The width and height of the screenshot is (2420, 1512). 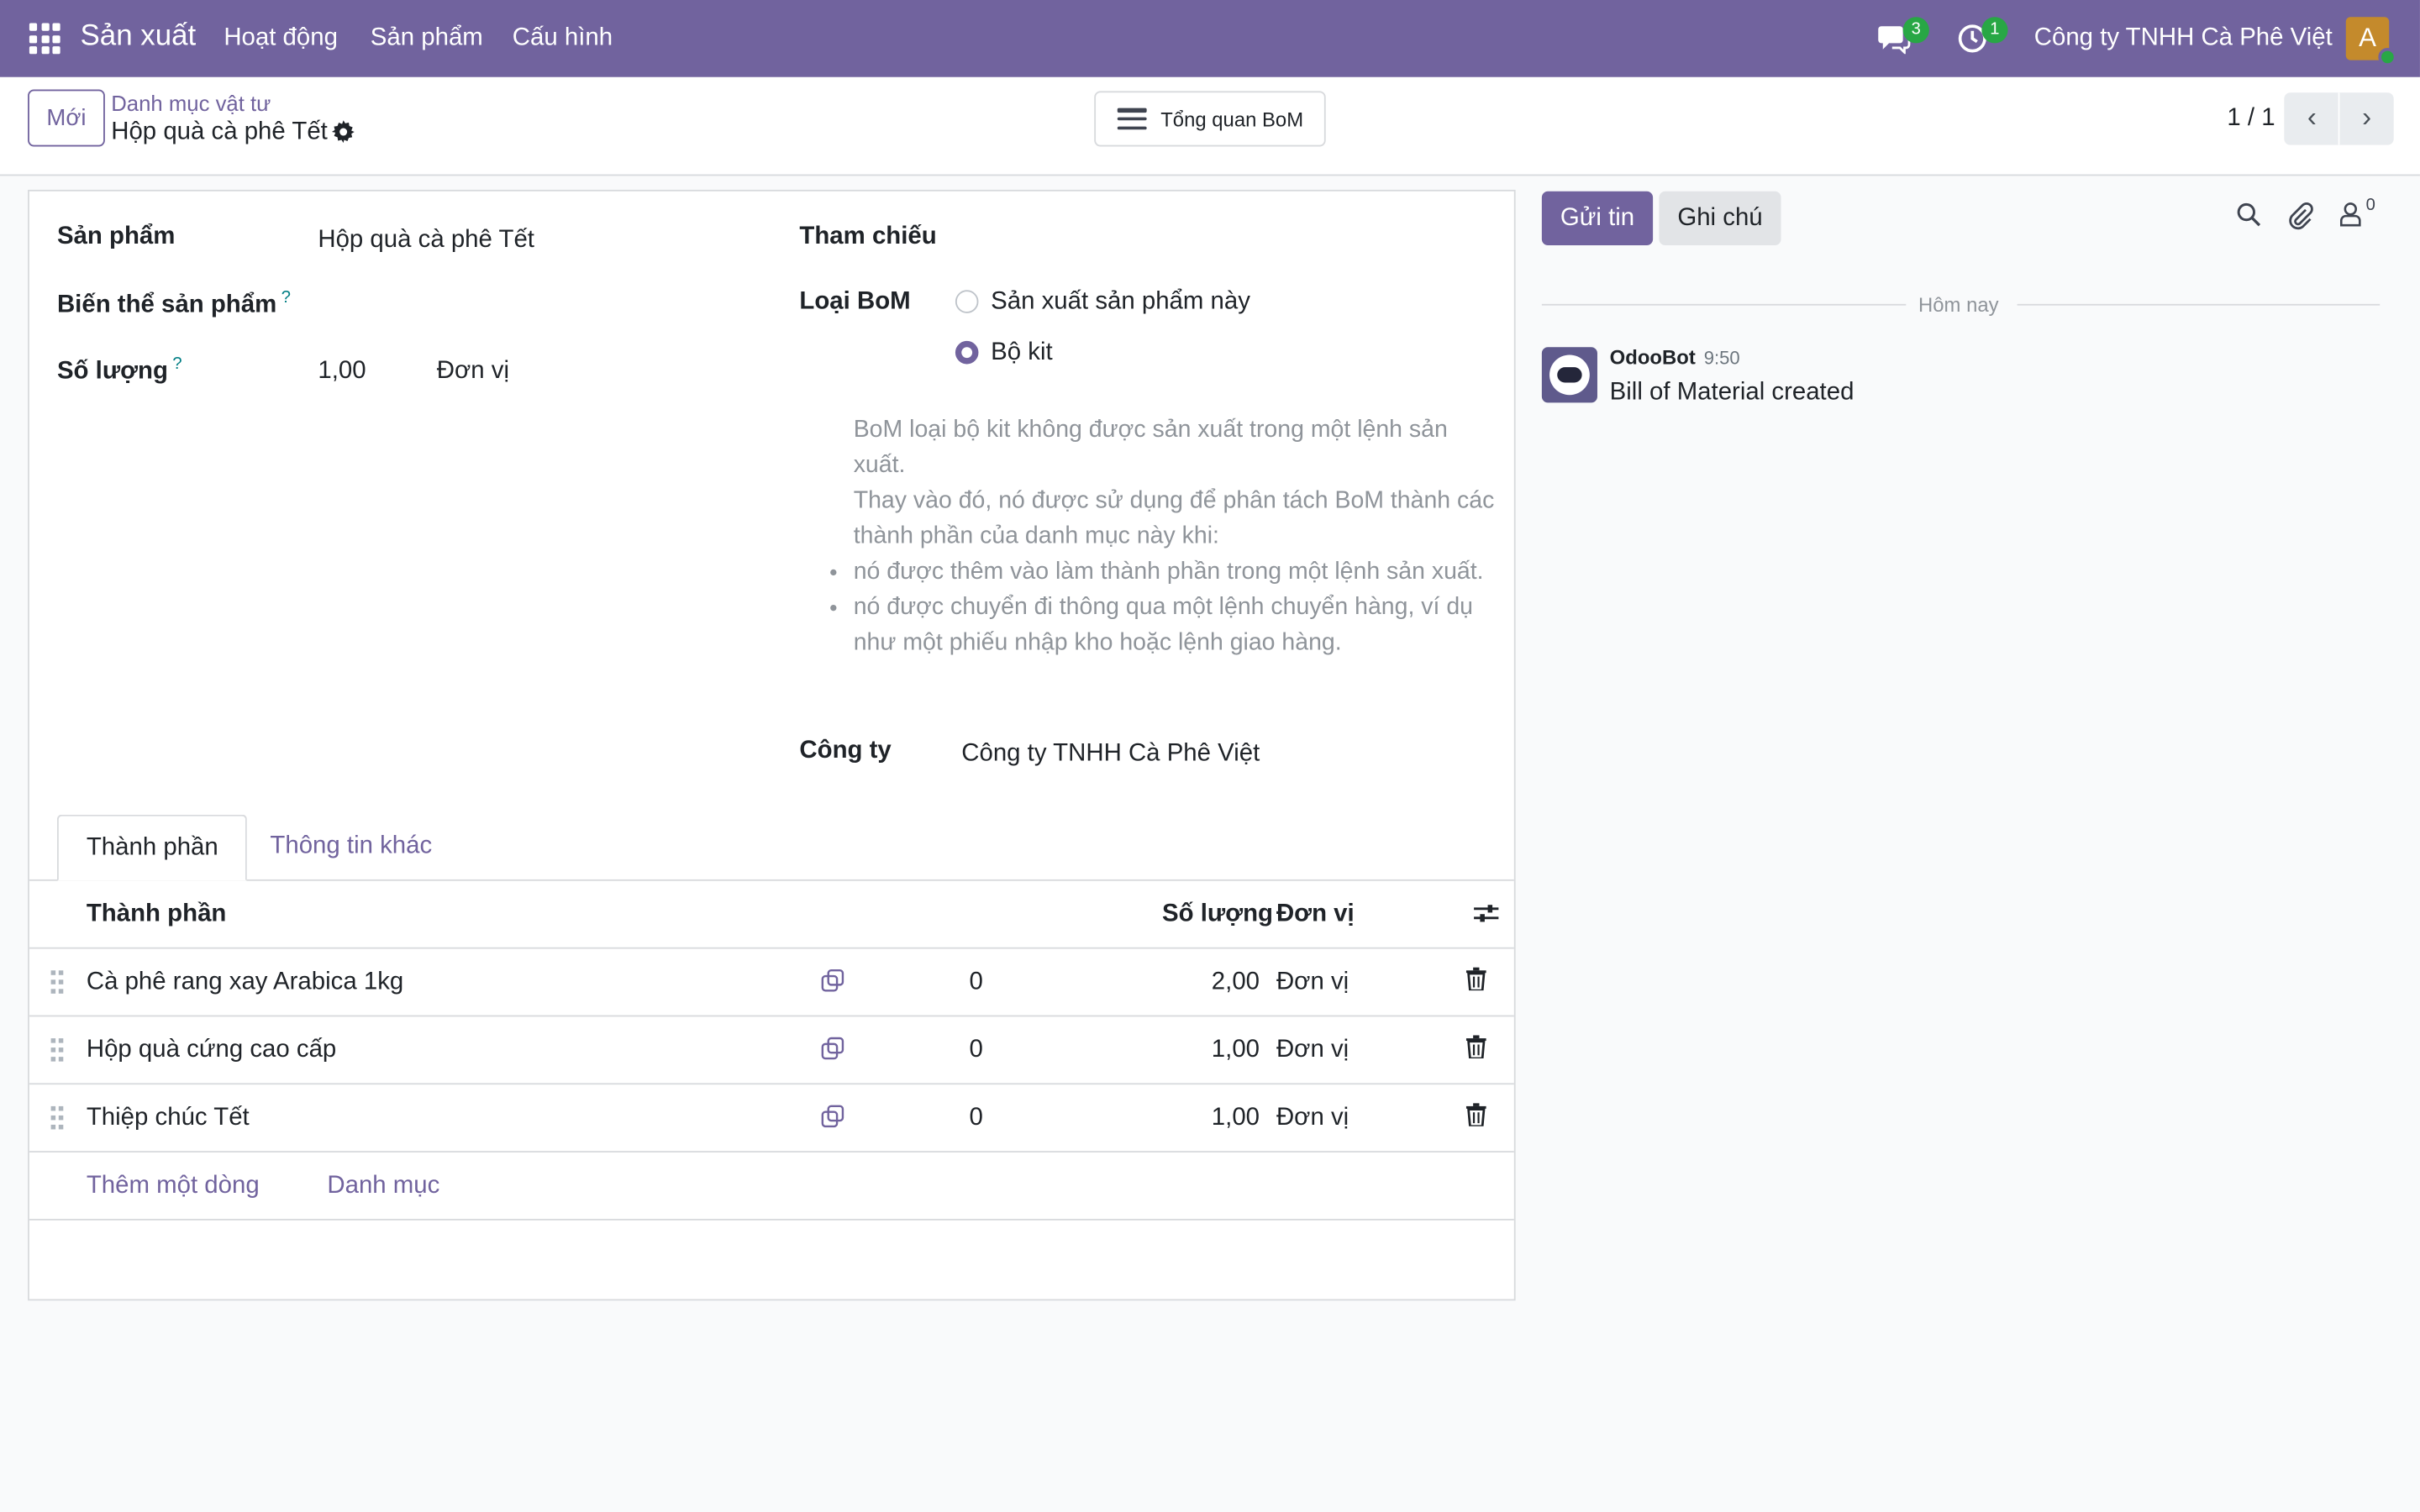 What do you see at coordinates (1597, 218) in the screenshot?
I see `send-message-button: Gửi tin` at bounding box center [1597, 218].